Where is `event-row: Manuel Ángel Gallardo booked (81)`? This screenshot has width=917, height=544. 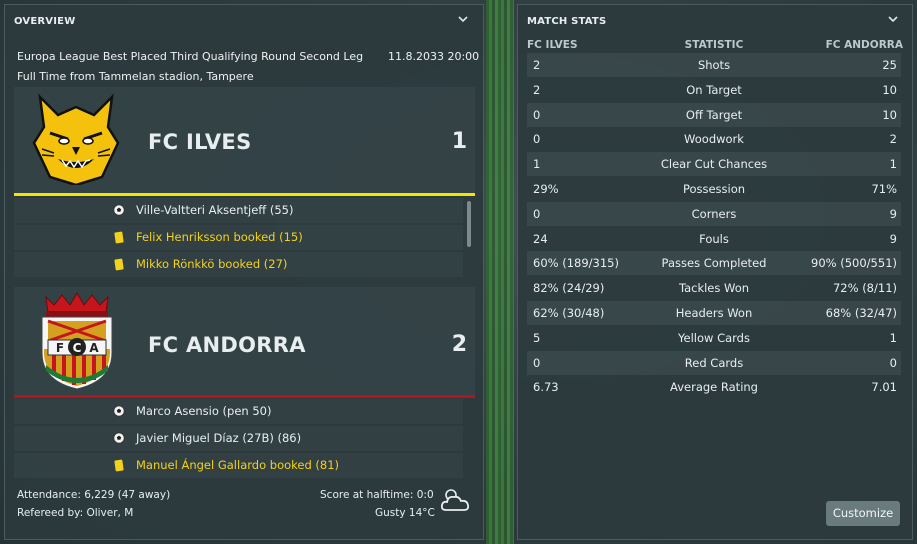
event-row: Manuel Ángel Gallardo booked (81) is located at coordinates (238, 465).